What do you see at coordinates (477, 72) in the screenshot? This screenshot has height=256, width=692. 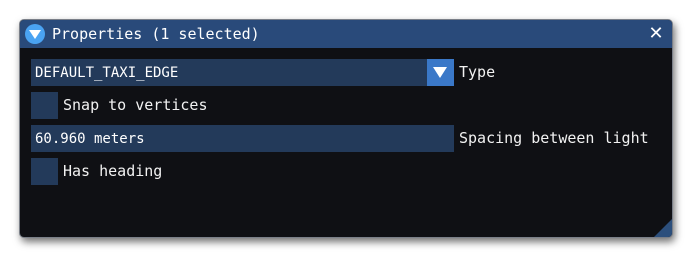 I see `type-label: Type` at bounding box center [477, 72].